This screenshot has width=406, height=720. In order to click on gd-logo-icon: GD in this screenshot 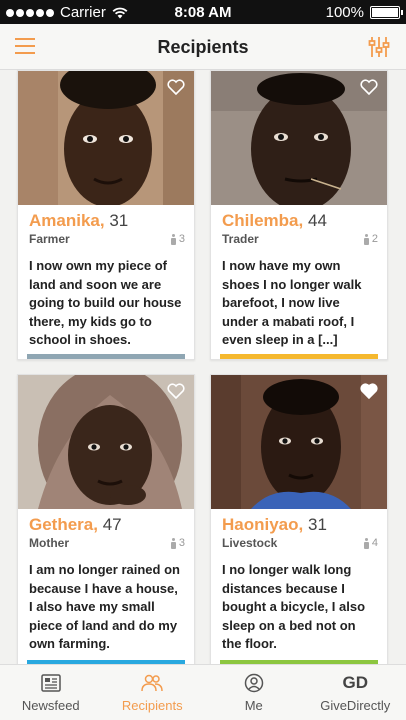, I will do `click(356, 683)`.